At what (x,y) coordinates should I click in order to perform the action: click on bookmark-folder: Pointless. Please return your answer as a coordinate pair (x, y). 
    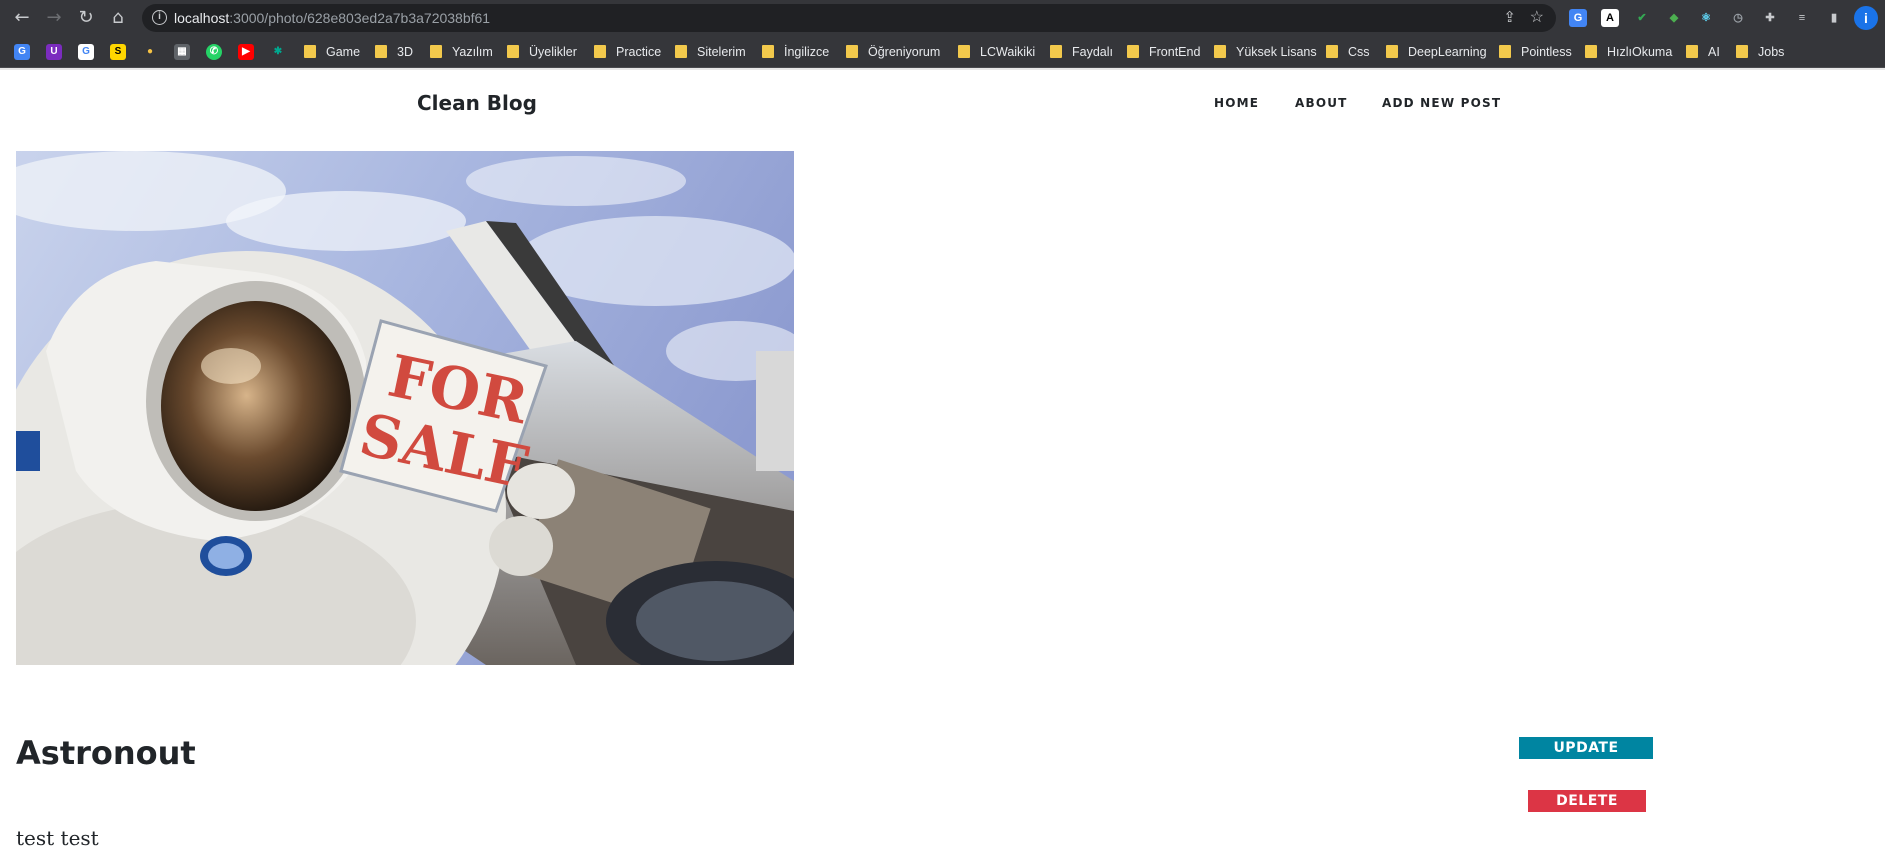
    Looking at the image, I should click on (1535, 52).